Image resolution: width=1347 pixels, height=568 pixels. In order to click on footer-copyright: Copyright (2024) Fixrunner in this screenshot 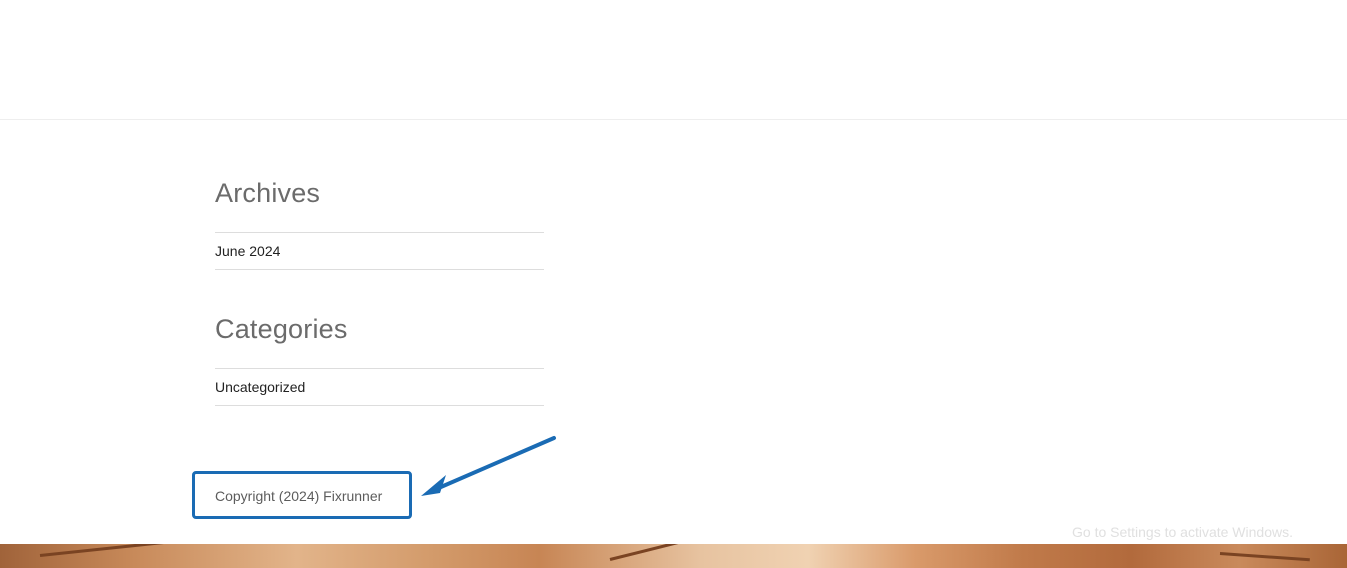, I will do `click(299, 496)`.